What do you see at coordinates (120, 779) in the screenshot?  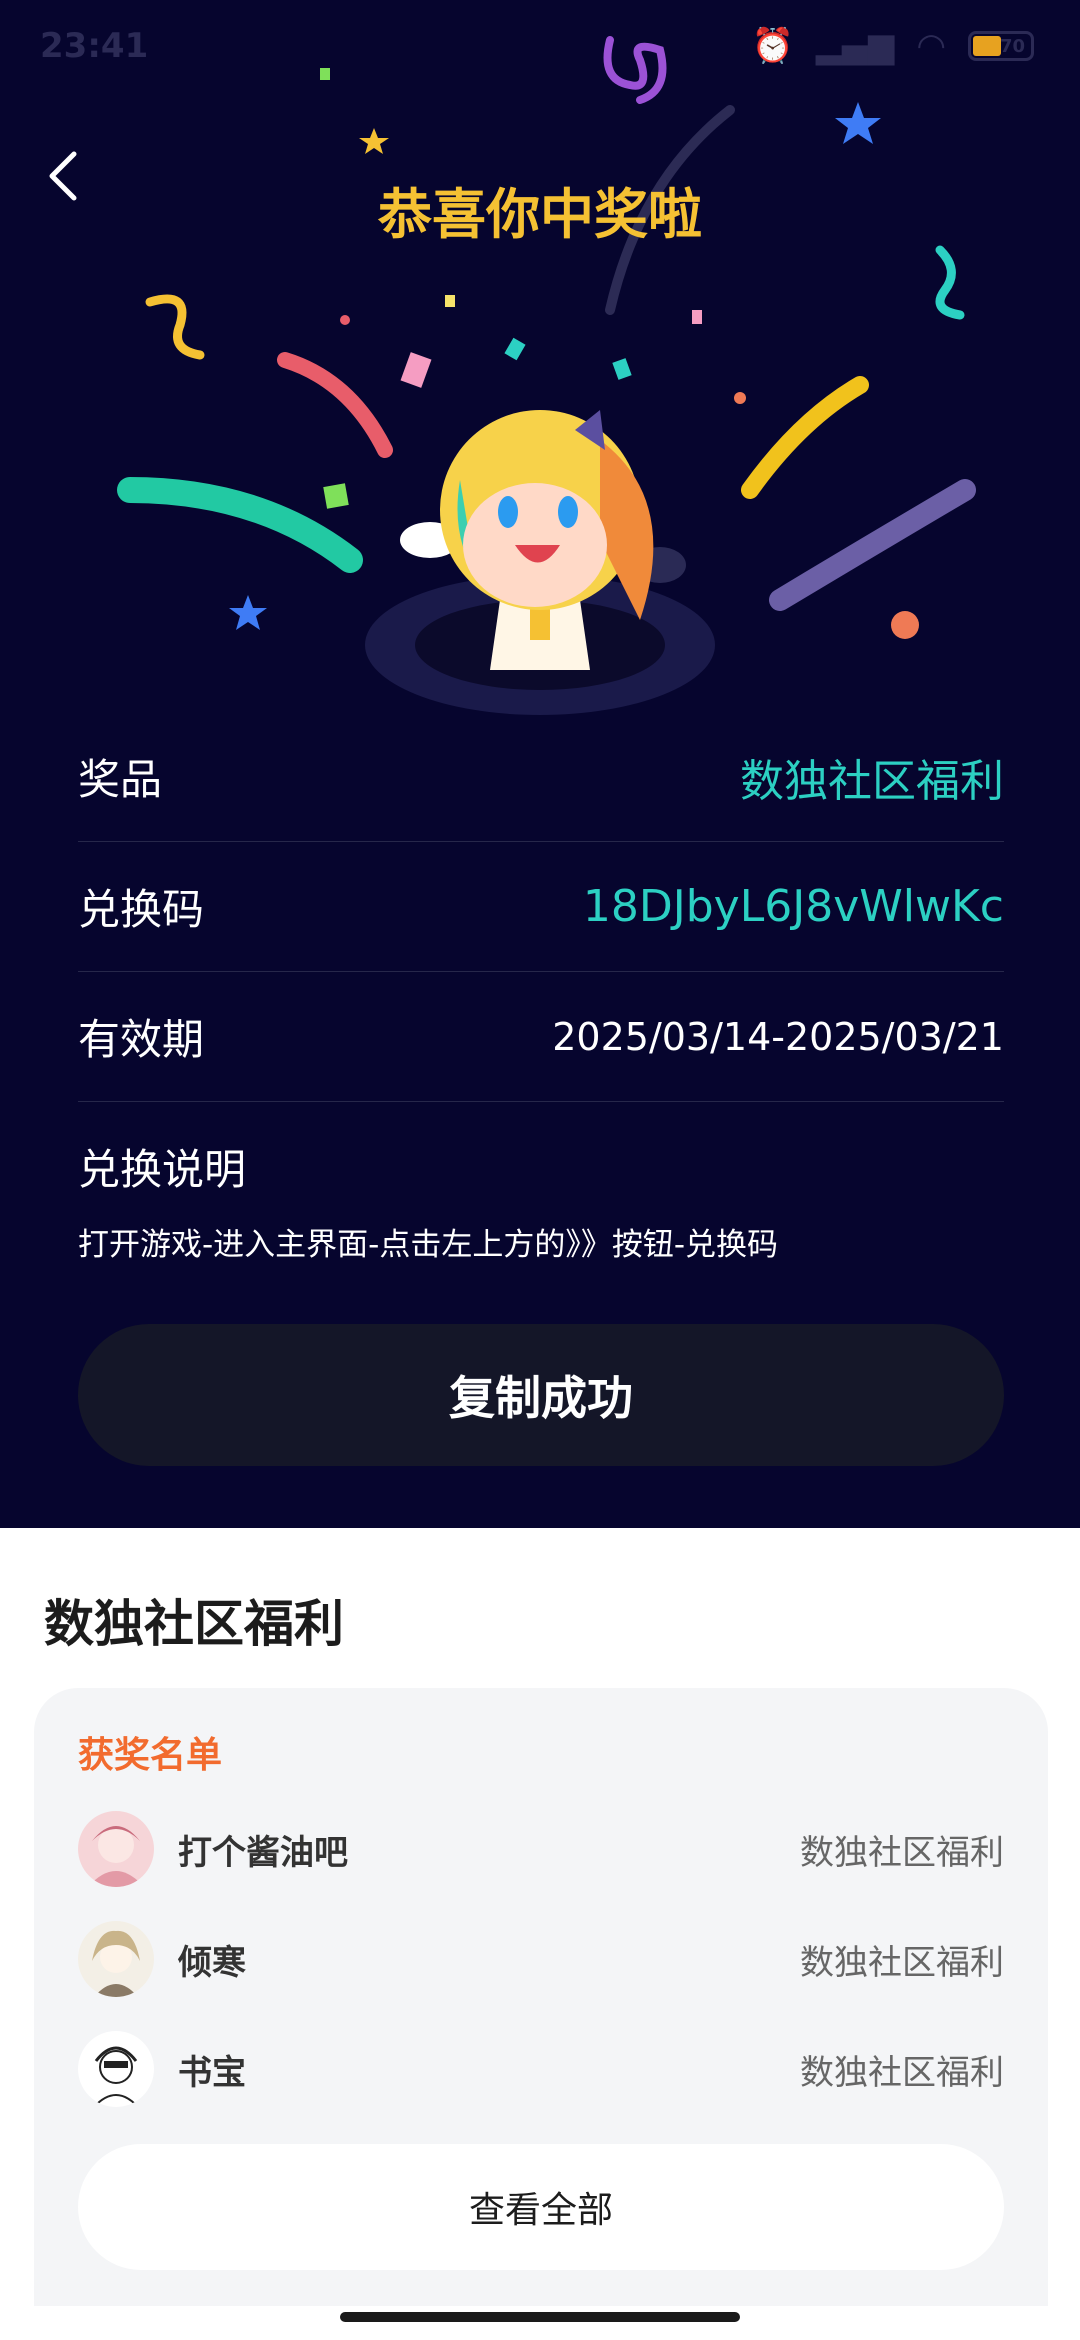 I see `prize-label: 奖品` at bounding box center [120, 779].